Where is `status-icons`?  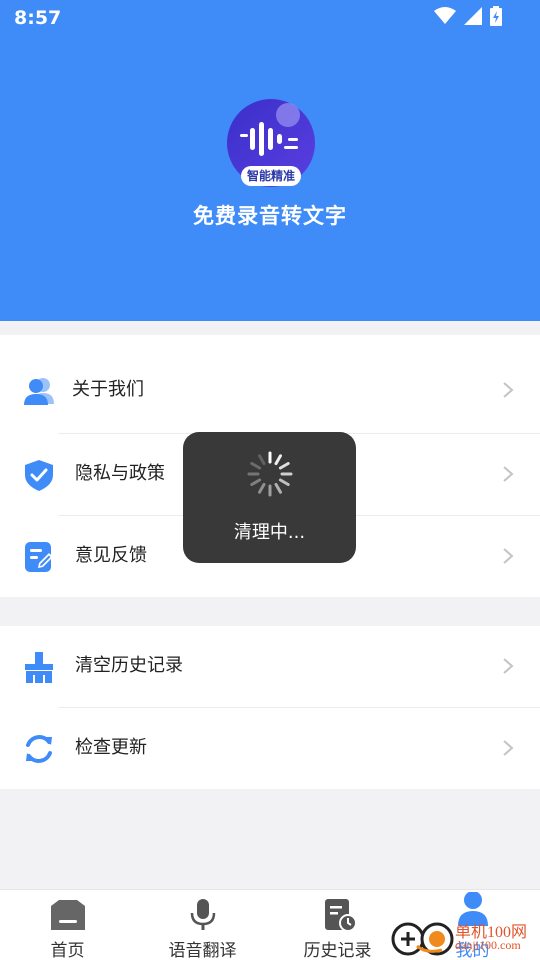
status-icons is located at coordinates (468, 16).